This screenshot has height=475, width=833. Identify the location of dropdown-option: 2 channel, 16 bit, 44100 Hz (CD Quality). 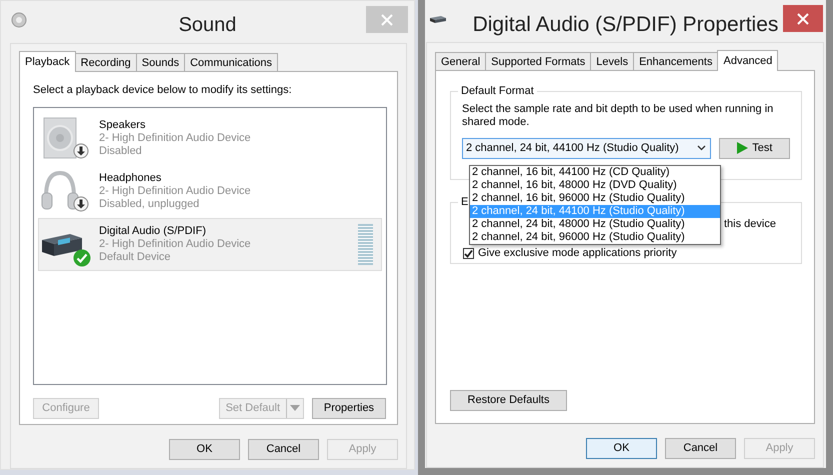
(595, 172).